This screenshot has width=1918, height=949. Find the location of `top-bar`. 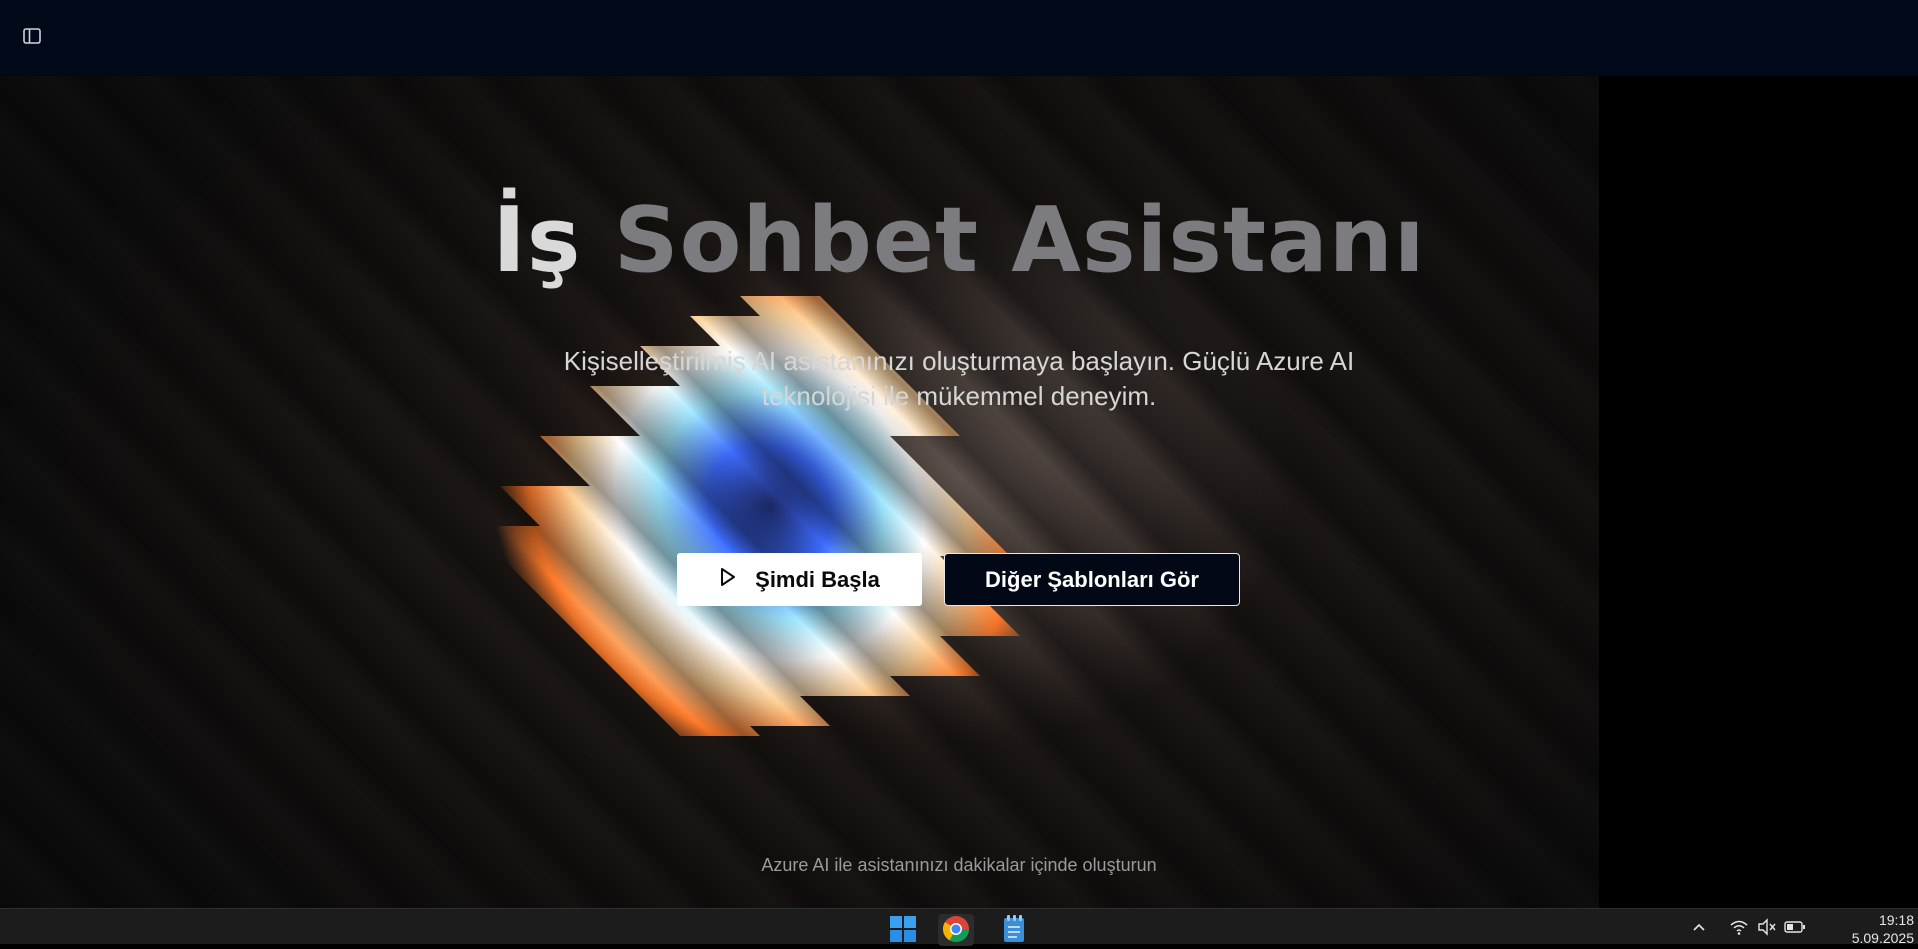

top-bar is located at coordinates (959, 38).